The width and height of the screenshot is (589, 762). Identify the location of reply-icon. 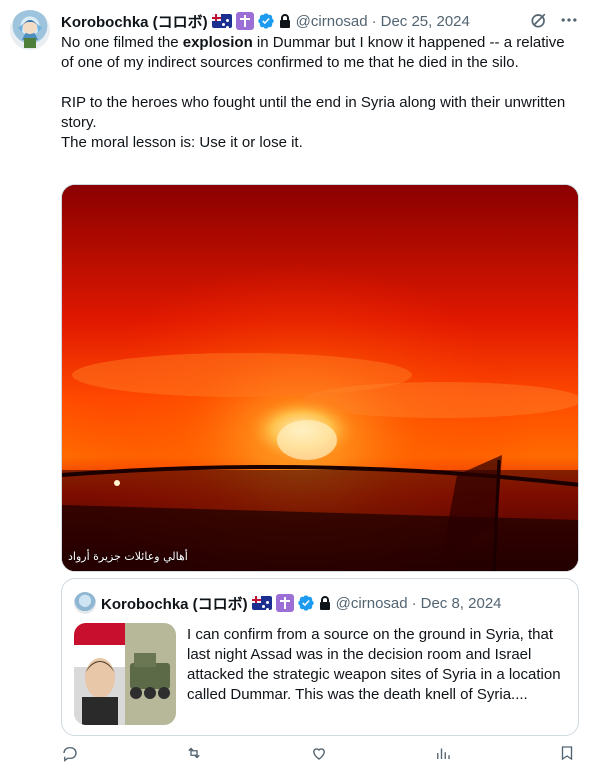
(70, 753).